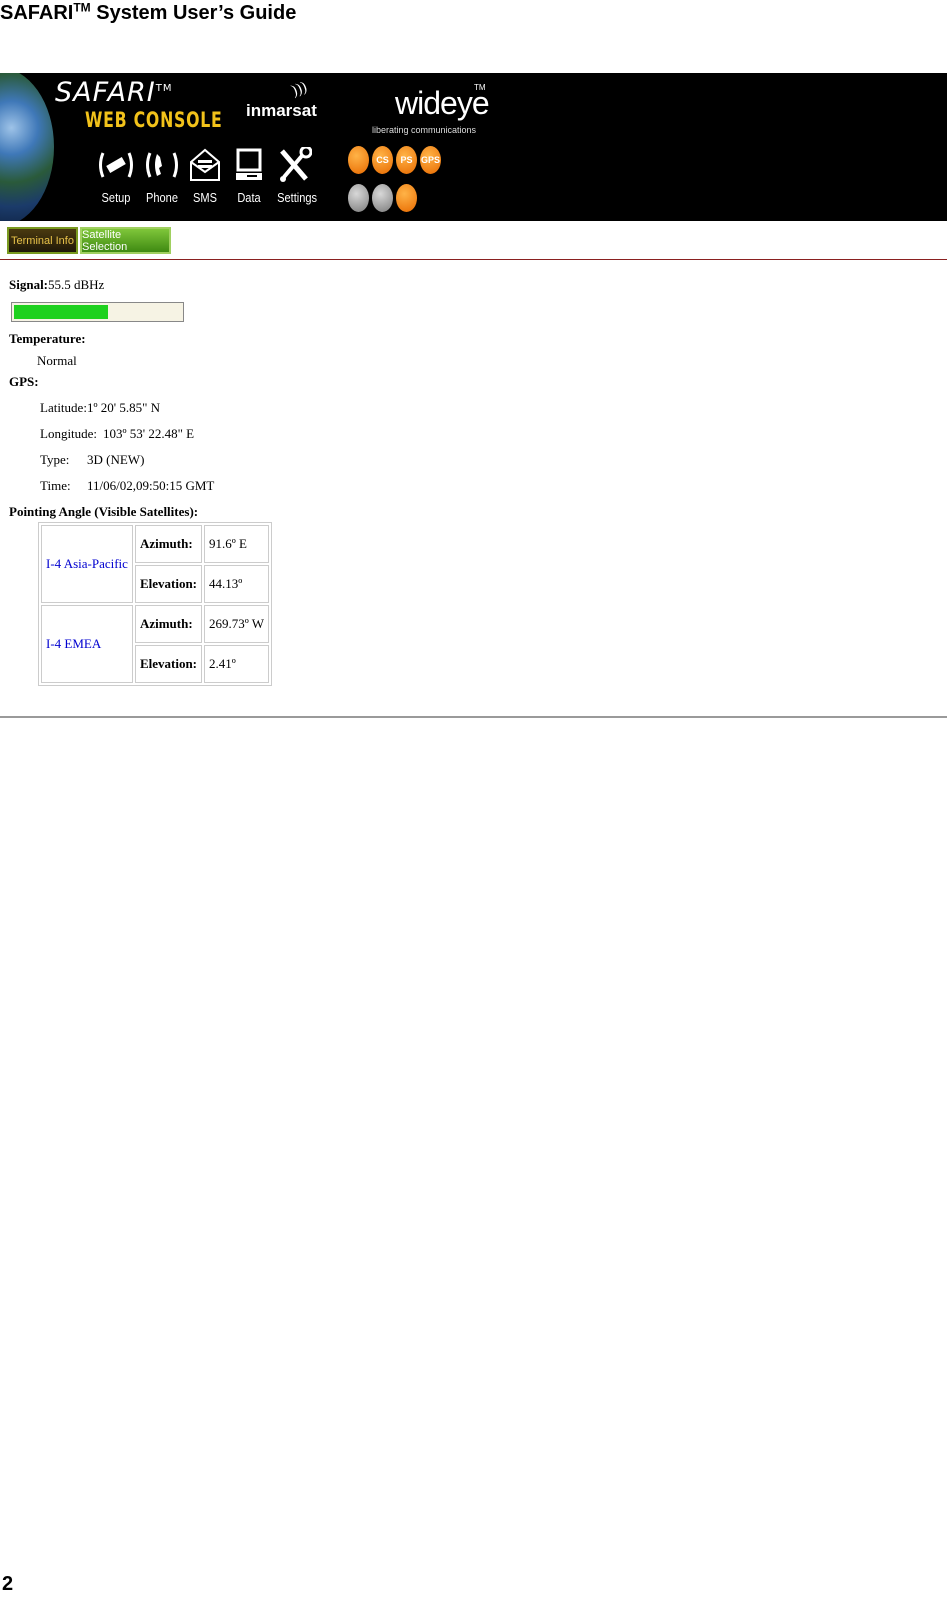  I want to click on latitude-label: Latitude:, so click(63, 407).